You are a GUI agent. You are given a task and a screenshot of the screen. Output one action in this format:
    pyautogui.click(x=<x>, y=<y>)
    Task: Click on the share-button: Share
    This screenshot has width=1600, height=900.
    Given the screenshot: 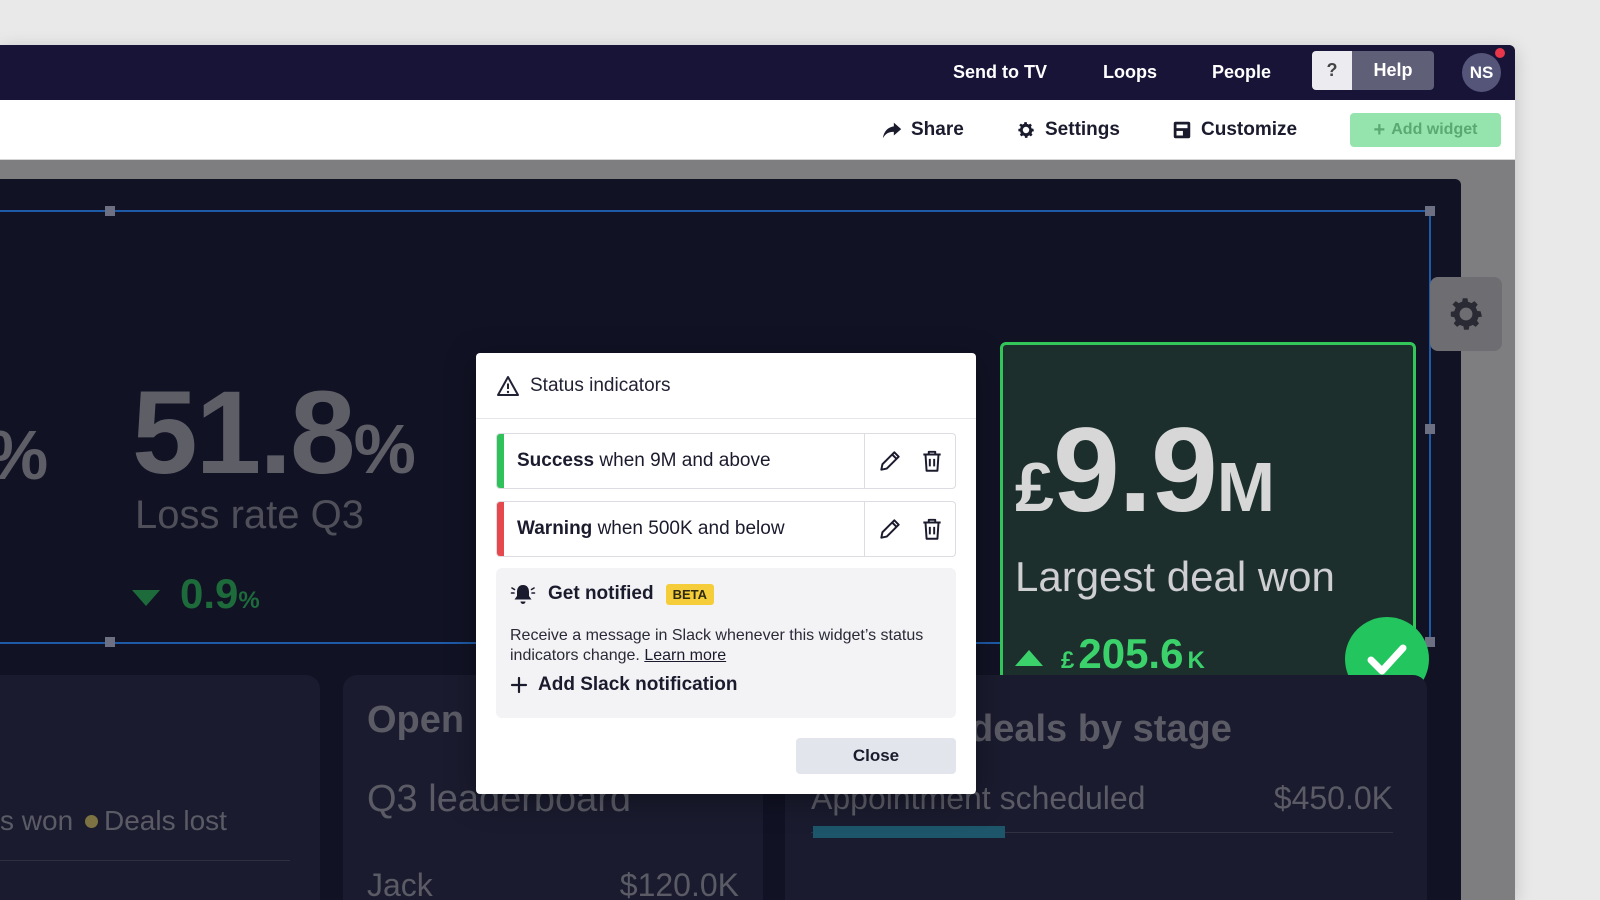 What is the action you would take?
    pyautogui.click(x=922, y=130)
    